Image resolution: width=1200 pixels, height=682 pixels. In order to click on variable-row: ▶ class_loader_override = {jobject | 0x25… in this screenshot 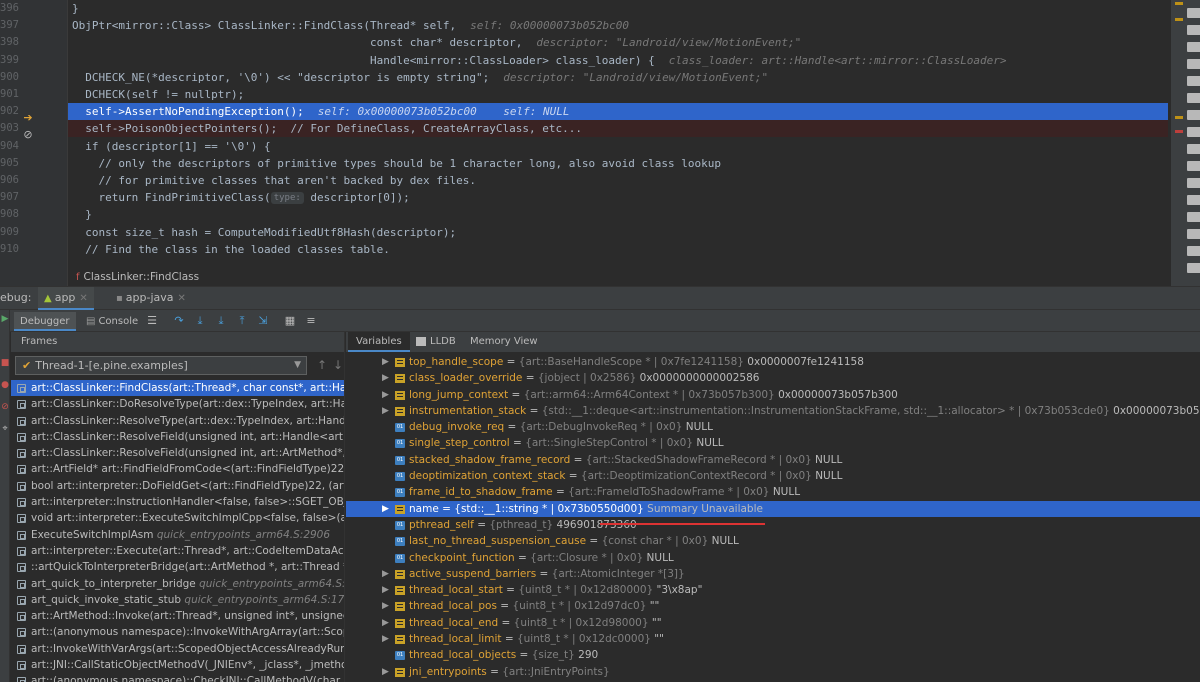, I will do `click(773, 378)`.